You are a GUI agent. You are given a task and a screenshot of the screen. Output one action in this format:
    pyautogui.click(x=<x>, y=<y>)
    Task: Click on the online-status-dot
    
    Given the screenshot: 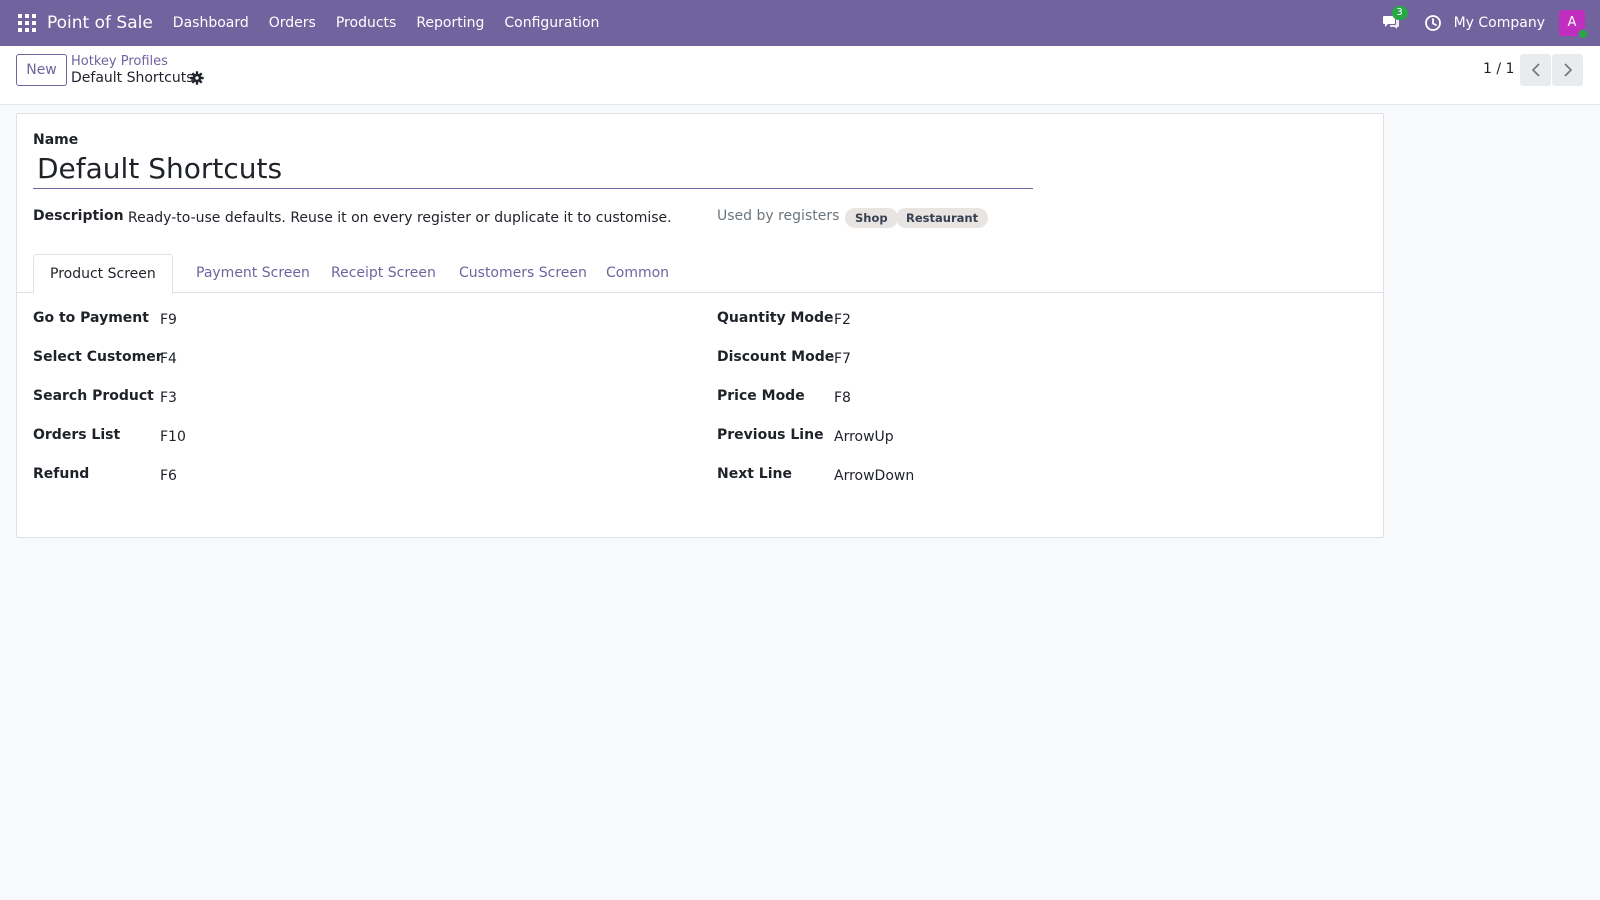 What is the action you would take?
    pyautogui.click(x=1583, y=34)
    